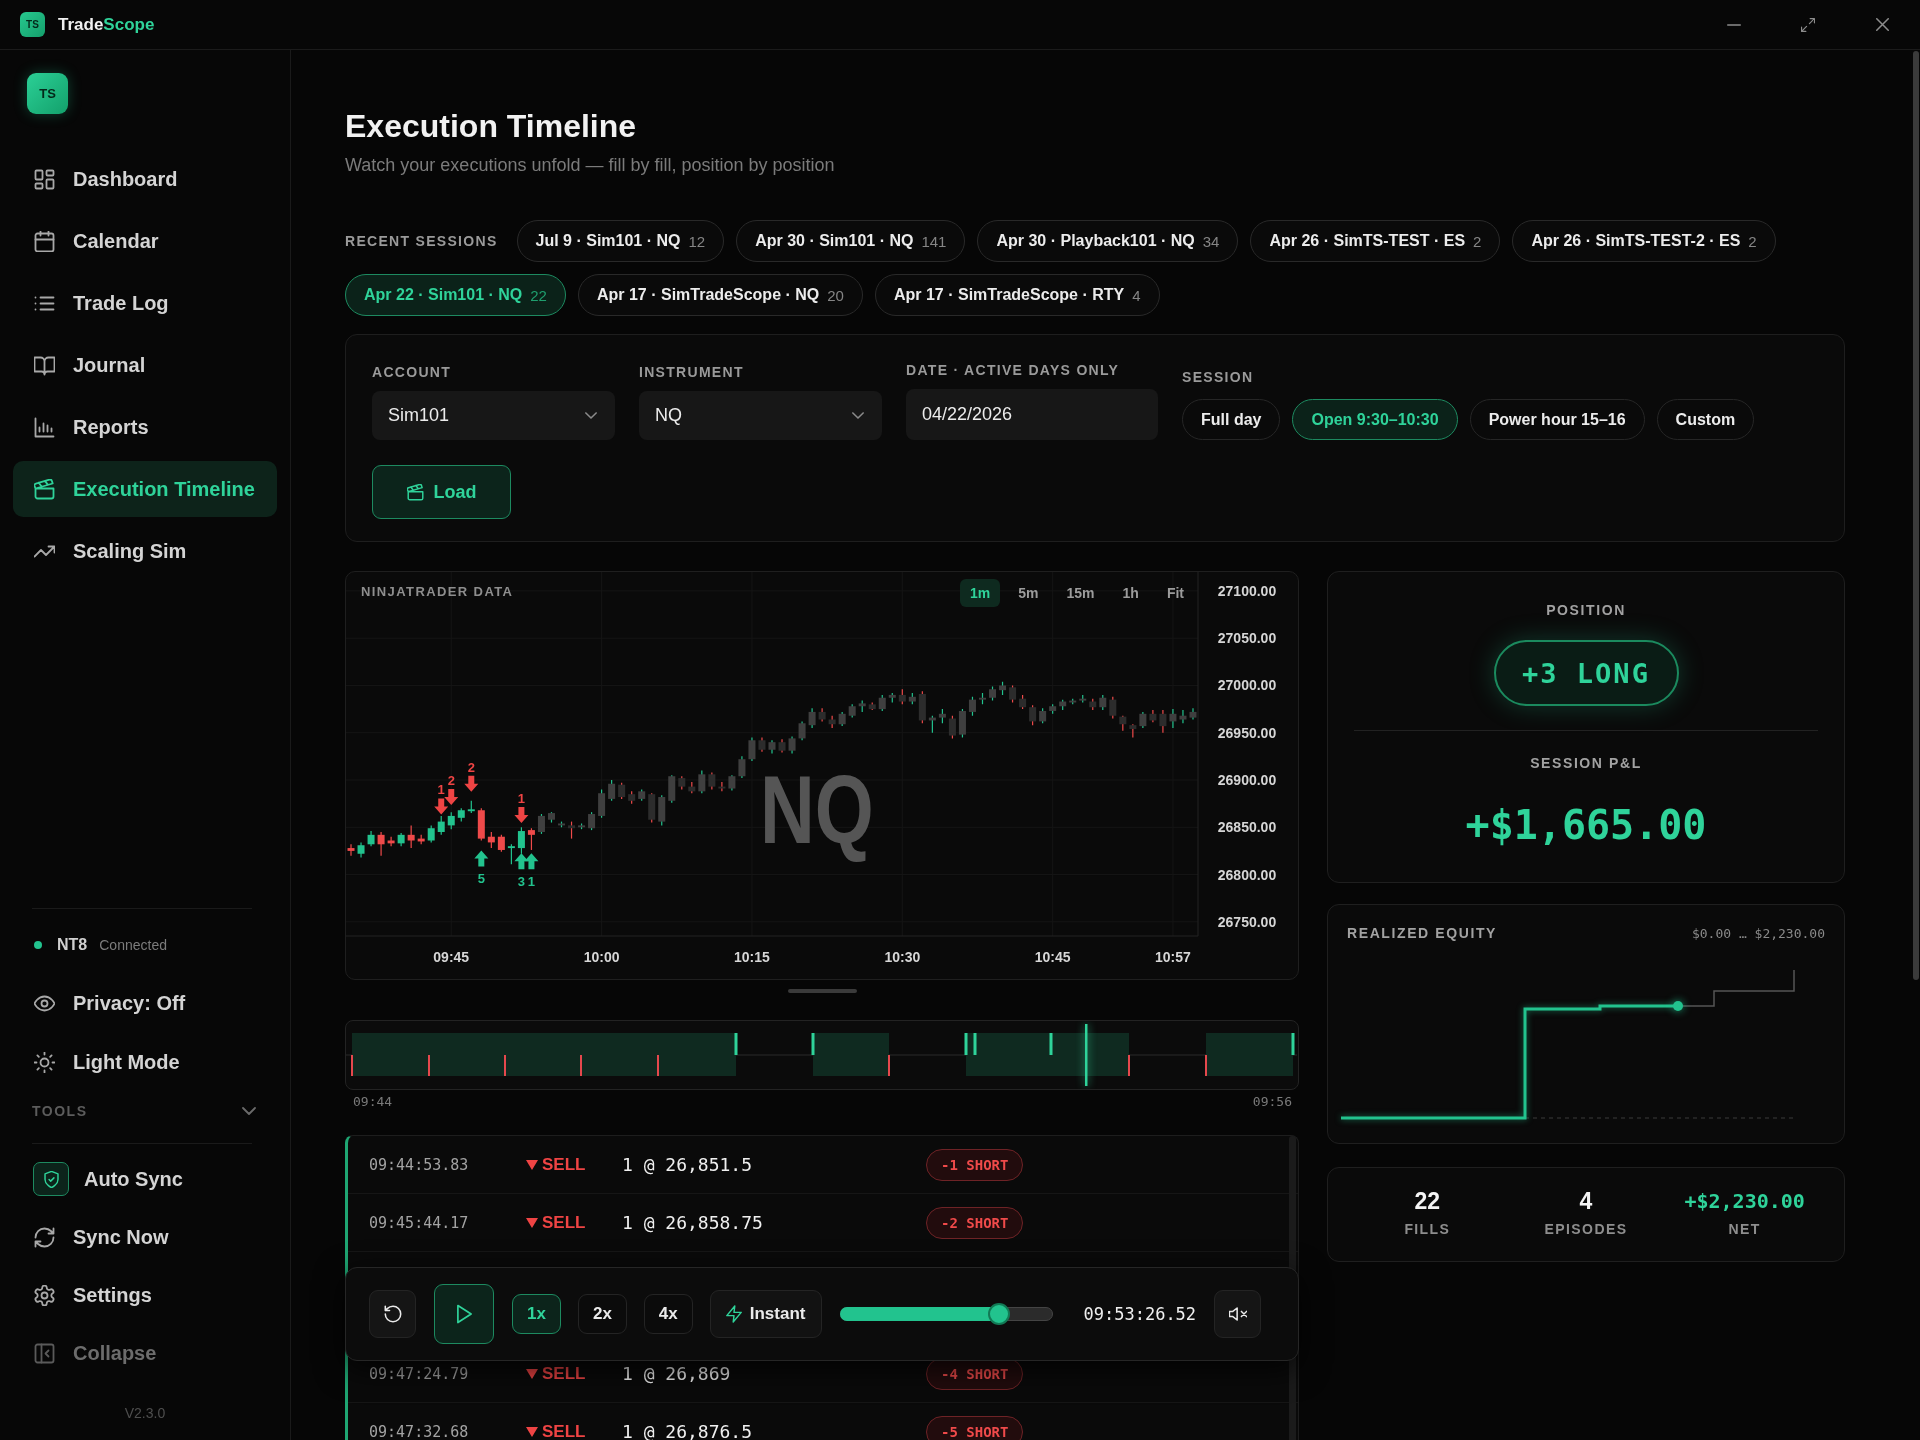  Describe the element at coordinates (620, 241) in the screenshot. I see `session-chip: Jul 9 · Sim101 · NQ 12` at that location.